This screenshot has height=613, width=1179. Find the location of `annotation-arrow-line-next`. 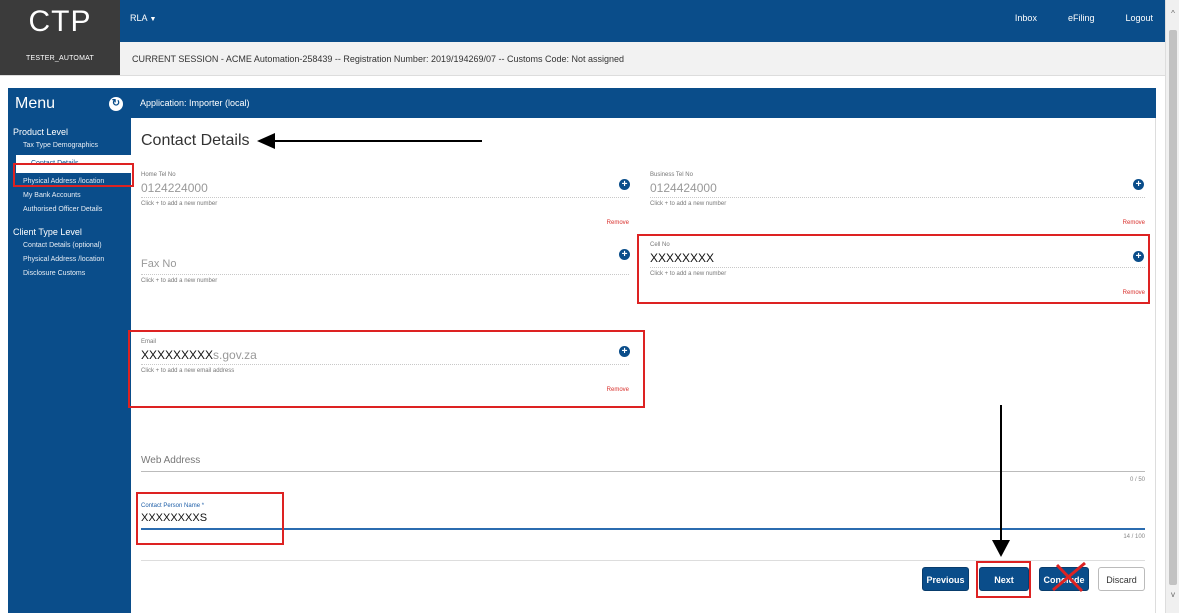

annotation-arrow-line-next is located at coordinates (1001, 475).